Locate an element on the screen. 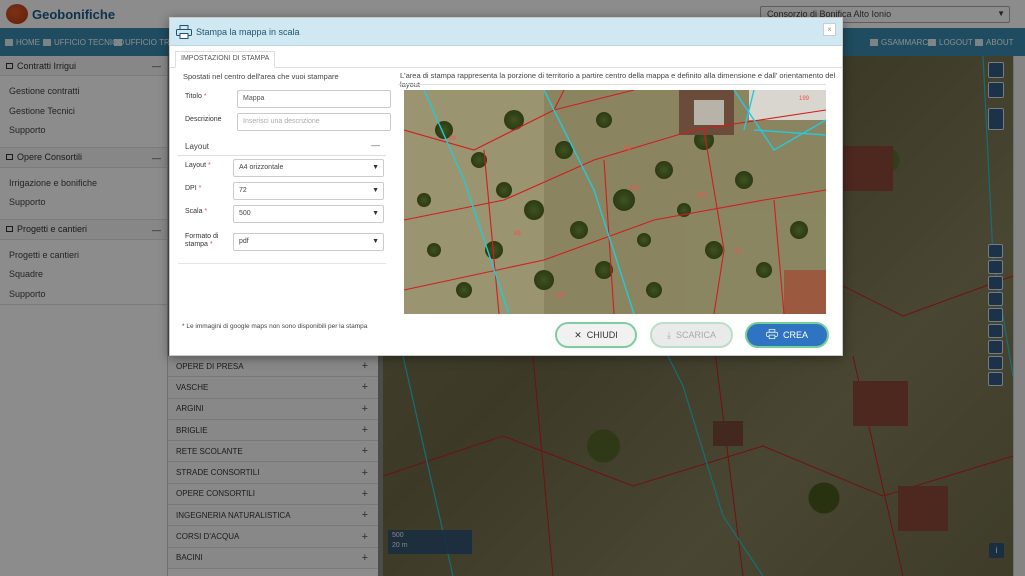 The image size is (1025, 576). layout-row: Layout * A4 orizzontale ▼ is located at coordinates (286, 168).